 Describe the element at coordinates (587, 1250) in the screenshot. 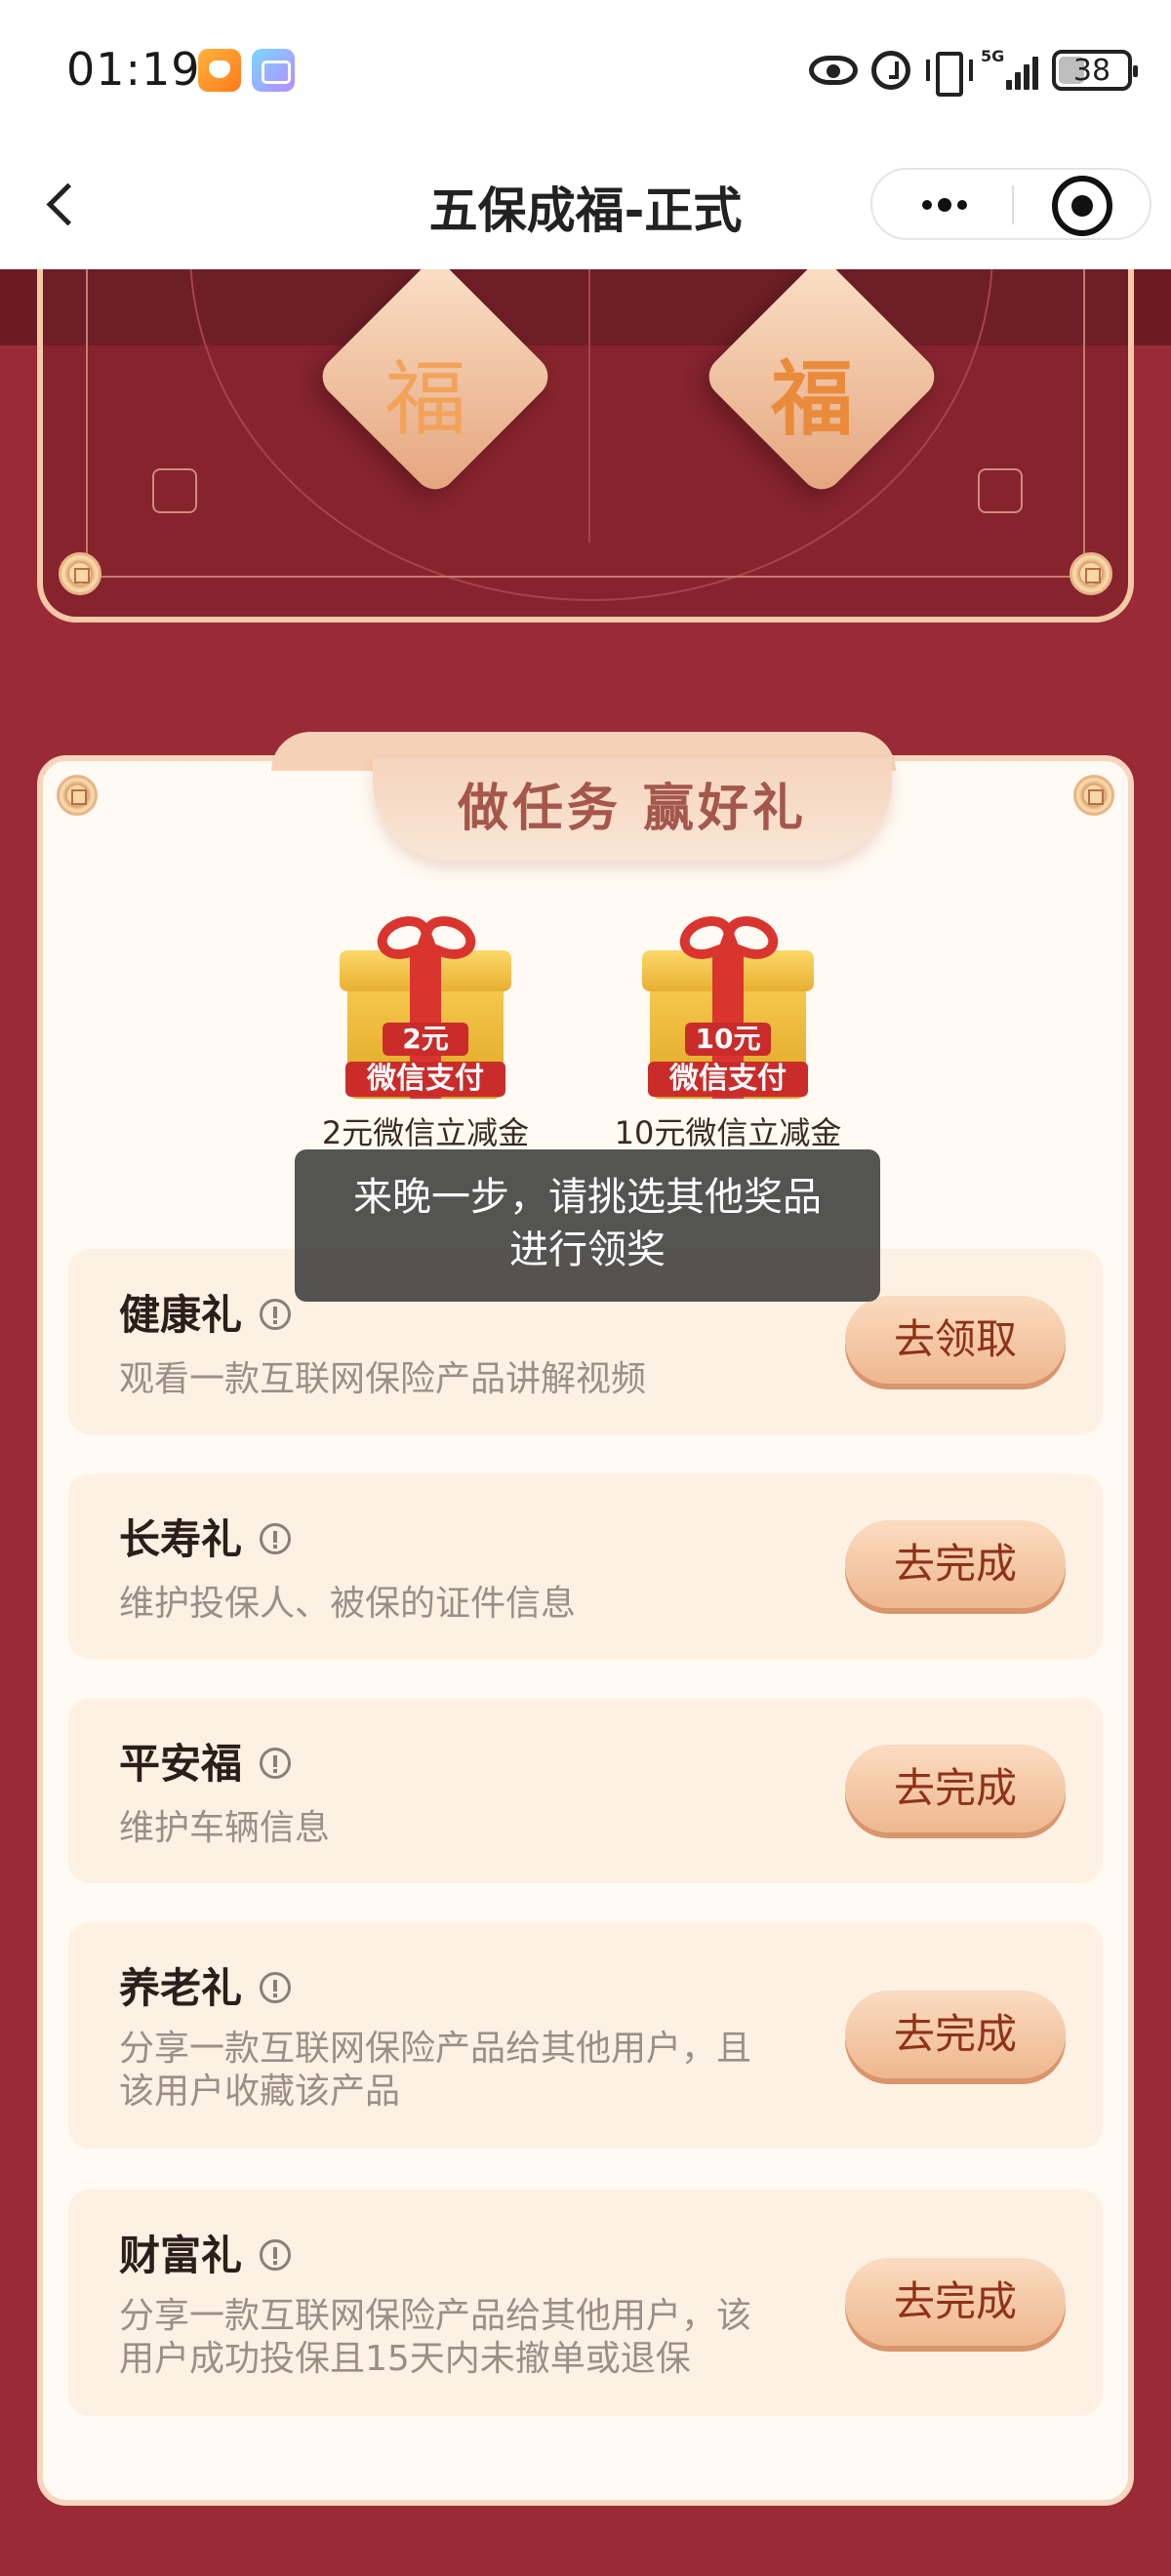

I see `toast-line: 进行领奖` at that location.